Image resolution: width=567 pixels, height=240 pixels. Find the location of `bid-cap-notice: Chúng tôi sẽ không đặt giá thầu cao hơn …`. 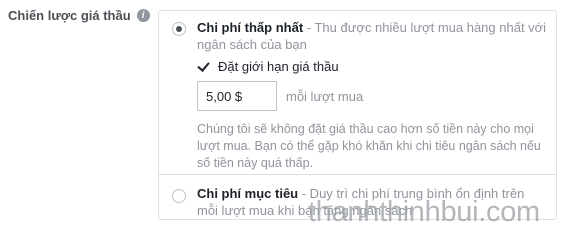

bid-cap-notice: Chúng tôi sẽ không đặt giá thầu cao hơn … is located at coordinates (369, 146).